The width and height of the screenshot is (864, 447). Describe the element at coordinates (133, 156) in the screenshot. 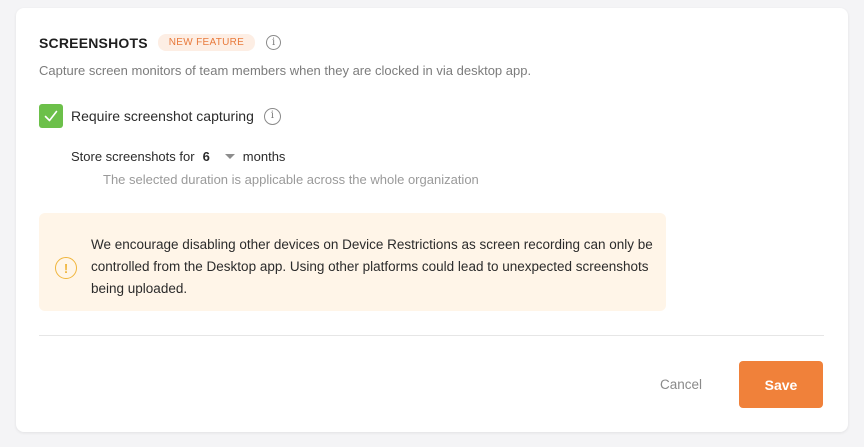

I see `retention-prefix: Store screenshots for` at that location.